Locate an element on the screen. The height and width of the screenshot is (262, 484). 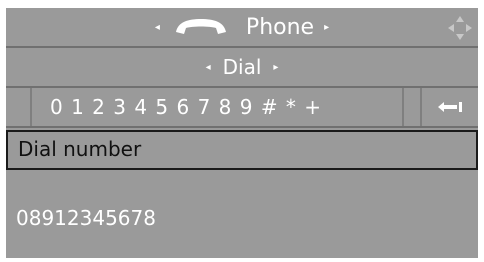
left-arrow-icon: ◂ is located at coordinates (157, 27).